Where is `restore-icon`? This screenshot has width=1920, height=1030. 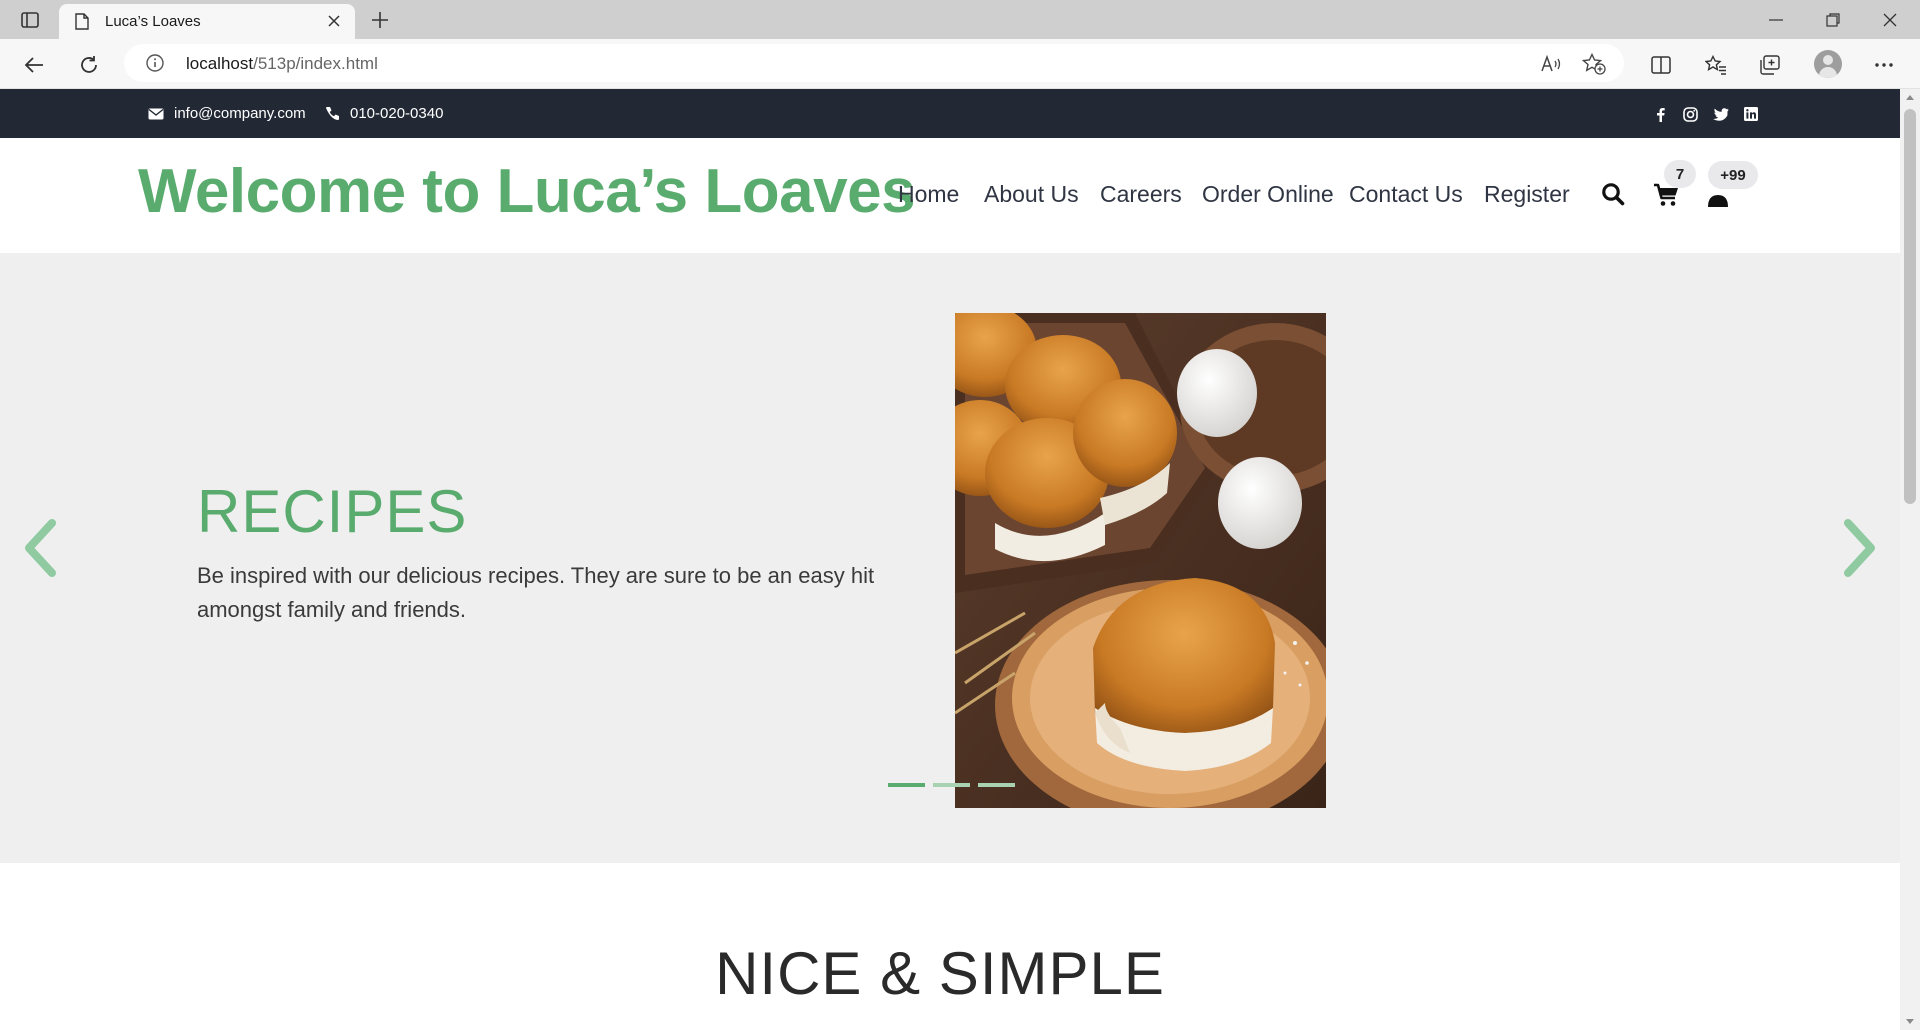 restore-icon is located at coordinates (1833, 20).